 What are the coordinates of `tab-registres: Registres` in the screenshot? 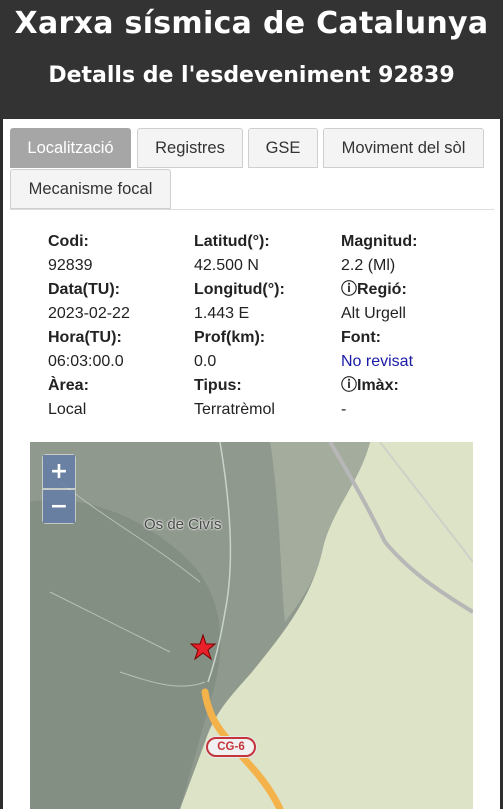 It's located at (190, 148).